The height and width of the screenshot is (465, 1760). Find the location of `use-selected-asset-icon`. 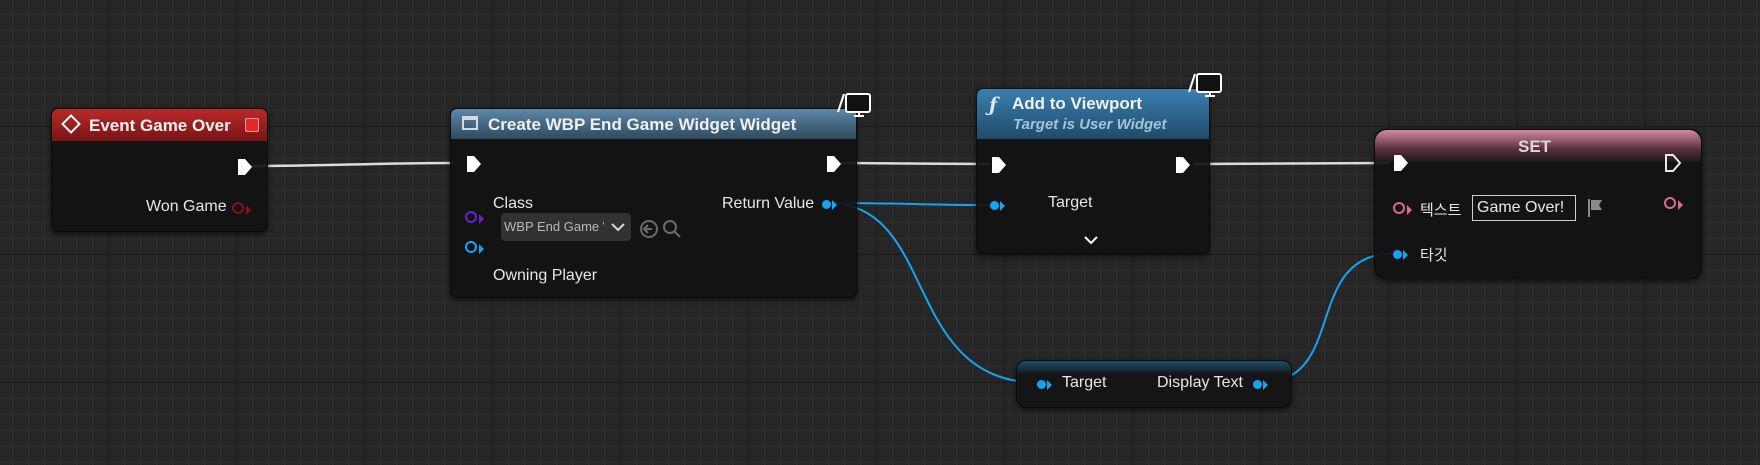

use-selected-asset-icon is located at coordinates (649, 229).